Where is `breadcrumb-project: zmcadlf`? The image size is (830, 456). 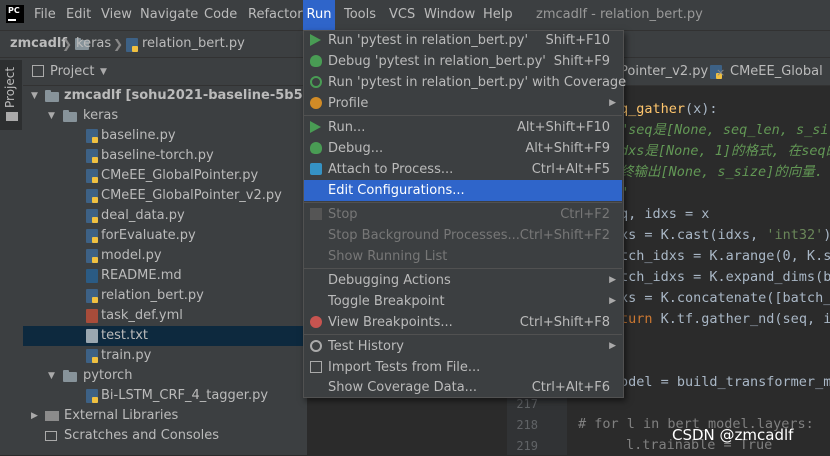 breadcrumb-project: zmcadlf is located at coordinates (38, 44).